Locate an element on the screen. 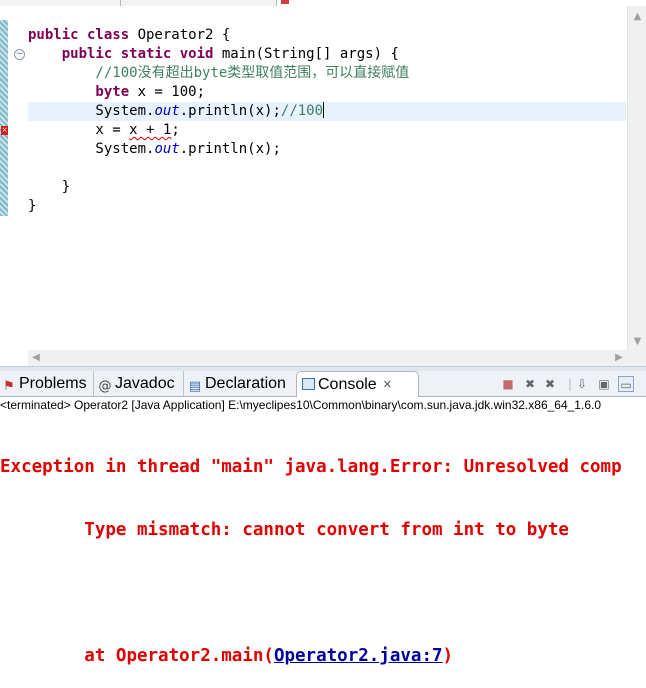 This screenshot has height=688, width=646. scroll-down-arrow-icon: ▼ is located at coordinates (637, 341).